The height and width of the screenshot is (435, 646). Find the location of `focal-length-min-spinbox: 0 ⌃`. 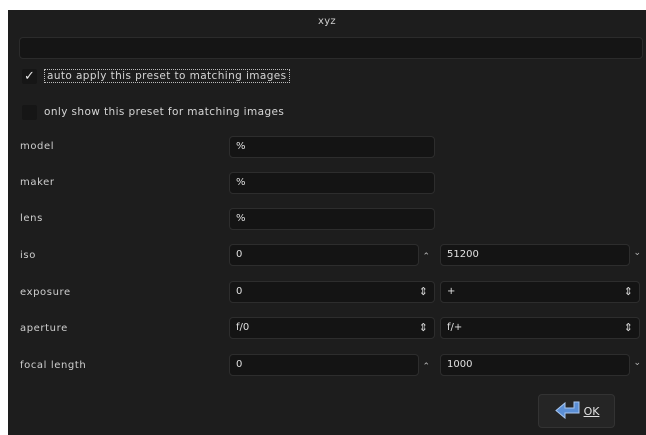

focal-length-min-spinbox: 0 ⌃ is located at coordinates (329, 365).